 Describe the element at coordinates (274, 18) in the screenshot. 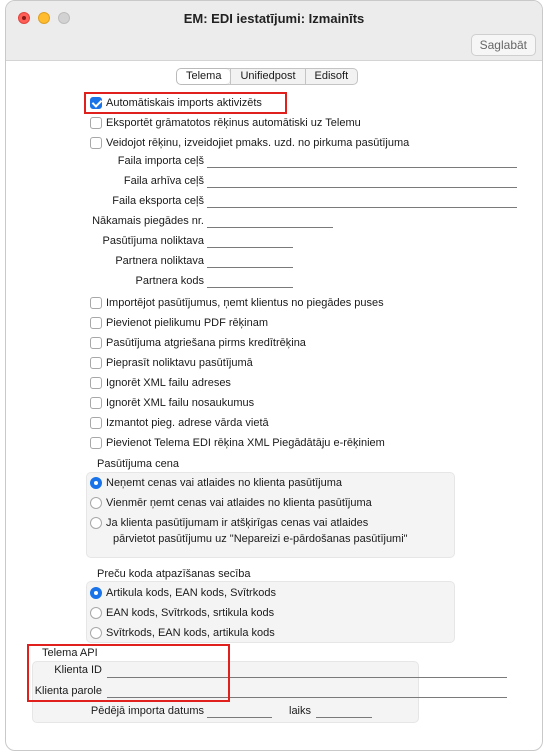

I see `window-title: EM: EDI iestatījumi: Izmainīts` at that location.